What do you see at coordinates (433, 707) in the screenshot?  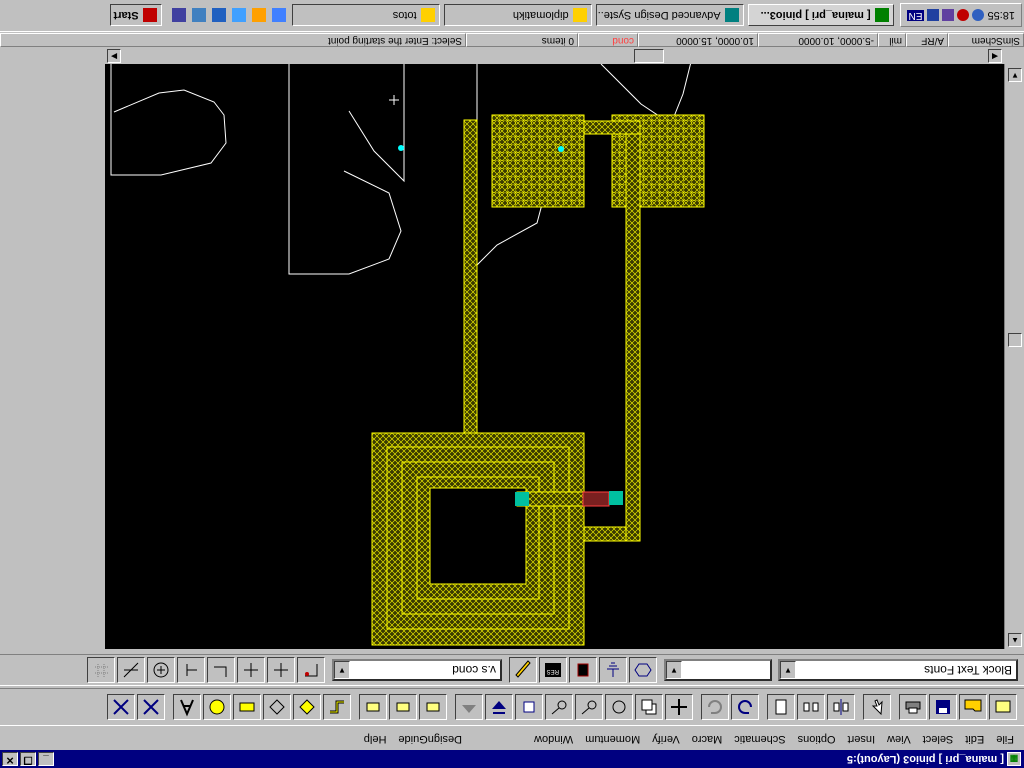 I see `via-button` at bounding box center [433, 707].